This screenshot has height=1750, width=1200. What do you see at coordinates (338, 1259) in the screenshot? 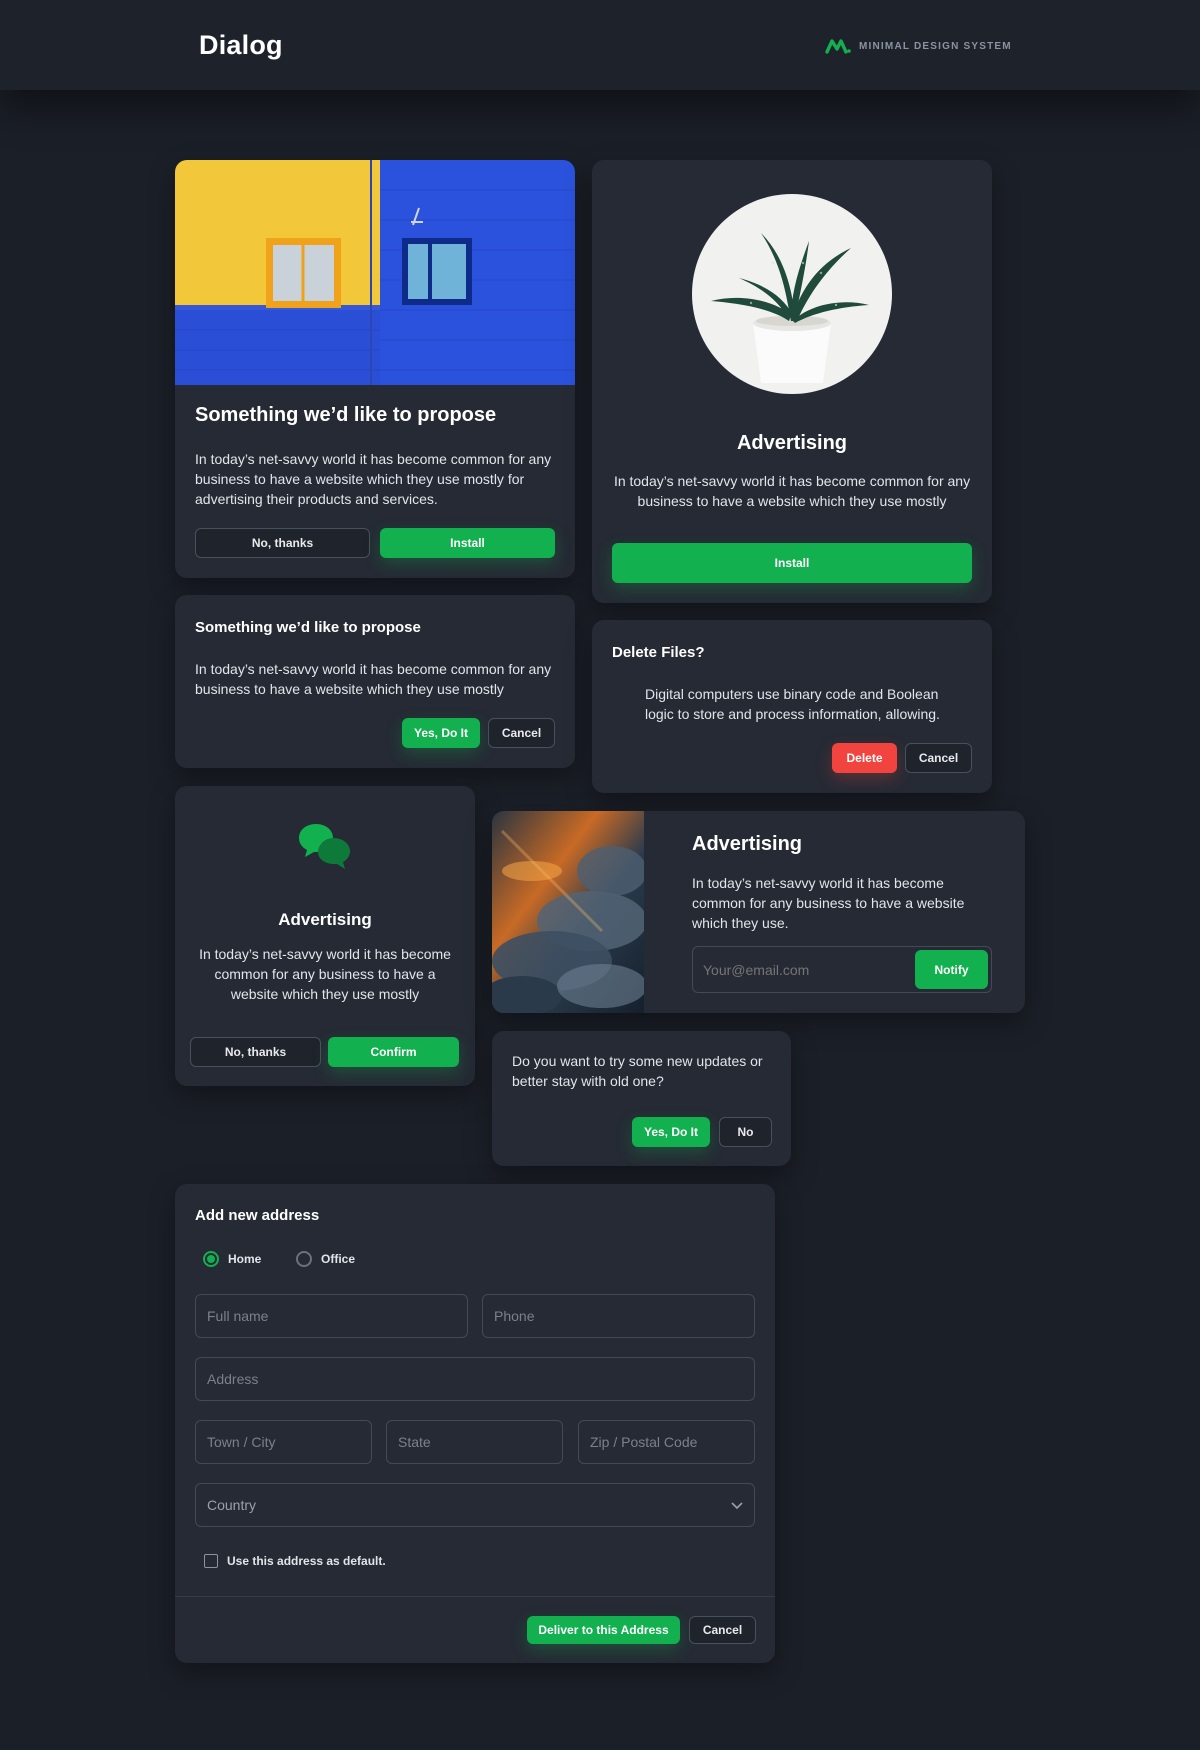
I see `radio-office-label: Office` at bounding box center [338, 1259].